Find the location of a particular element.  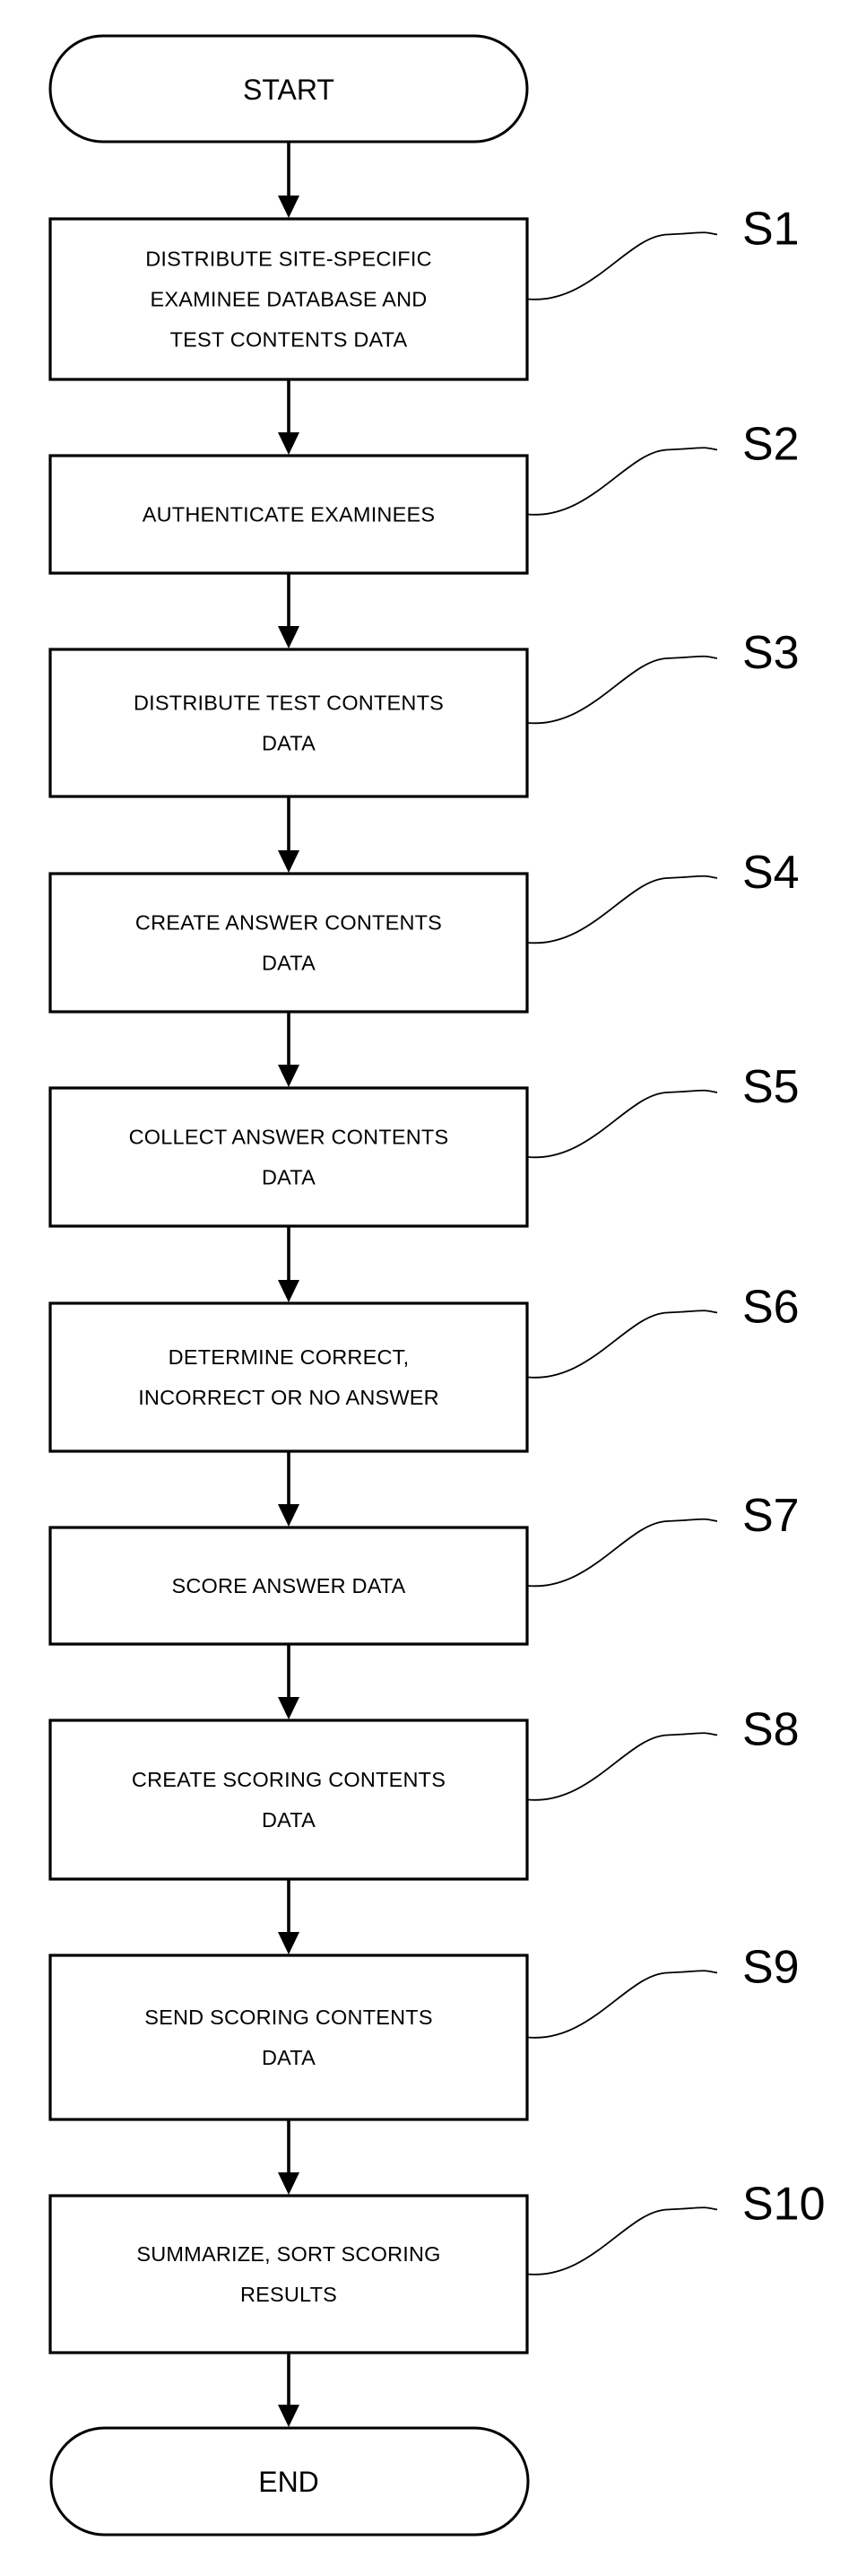

step-text-line: AUTHENTICATE EXAMINEES is located at coordinates (289, 515).